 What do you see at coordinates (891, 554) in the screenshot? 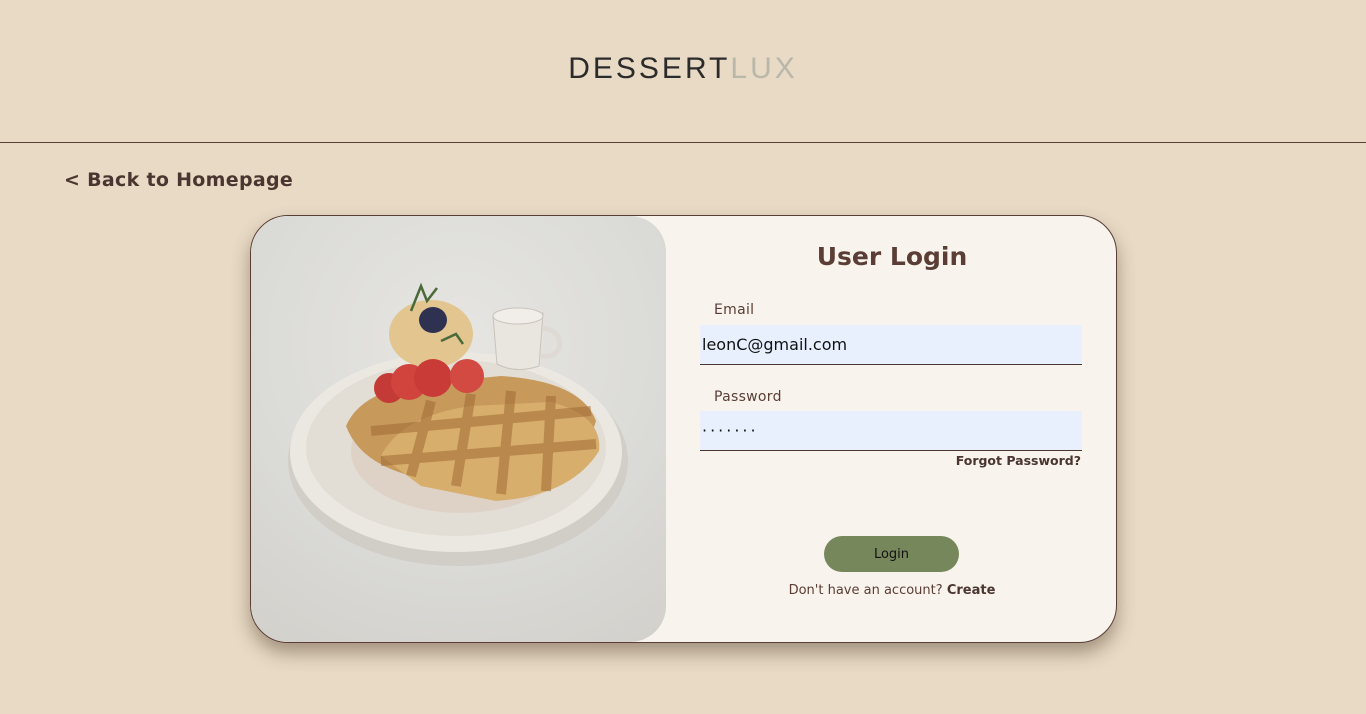
I see `login-button: Login` at bounding box center [891, 554].